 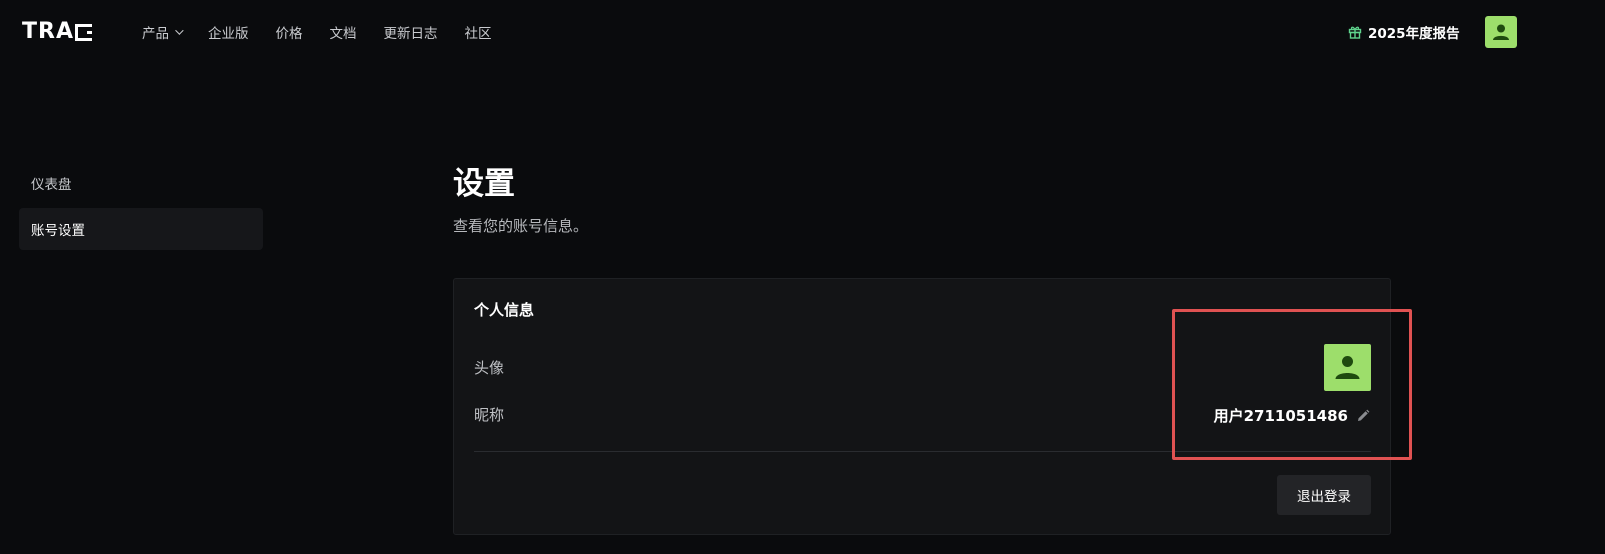 What do you see at coordinates (58, 231) in the screenshot?
I see `sidebar-item-label: 账号设置` at bounding box center [58, 231].